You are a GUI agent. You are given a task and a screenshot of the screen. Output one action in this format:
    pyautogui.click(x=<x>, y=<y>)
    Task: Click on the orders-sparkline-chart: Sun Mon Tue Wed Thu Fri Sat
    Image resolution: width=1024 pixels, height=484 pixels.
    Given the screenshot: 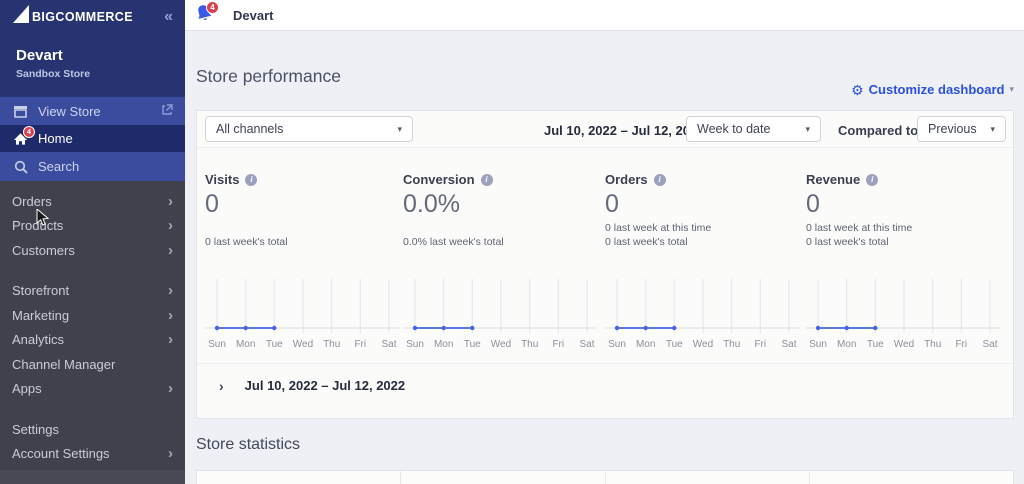 What is the action you would take?
    pyautogui.click(x=702, y=314)
    